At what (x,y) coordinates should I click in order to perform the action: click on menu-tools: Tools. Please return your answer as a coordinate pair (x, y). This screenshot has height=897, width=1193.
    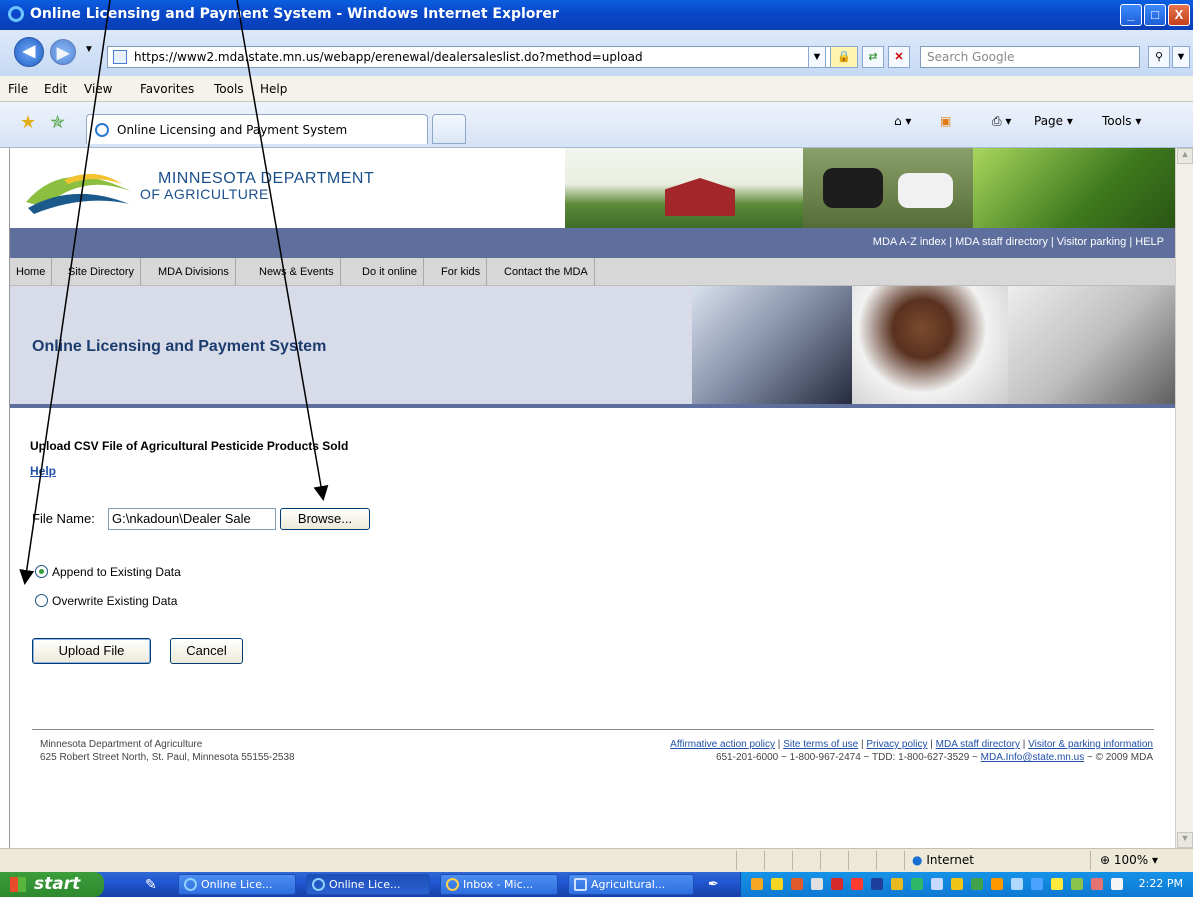
    Looking at the image, I should click on (229, 89).